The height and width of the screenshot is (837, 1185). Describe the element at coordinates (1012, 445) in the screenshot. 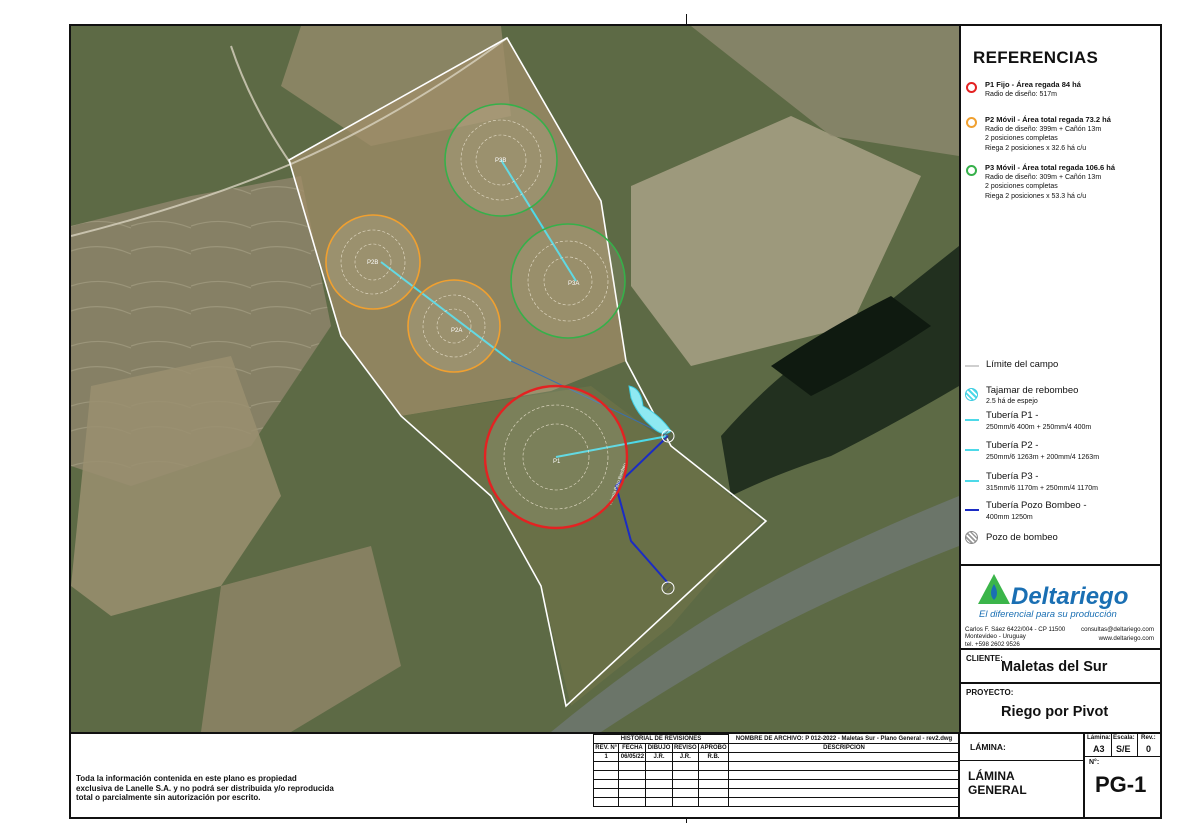

I see `legend-p2: Tubería P2 -` at that location.